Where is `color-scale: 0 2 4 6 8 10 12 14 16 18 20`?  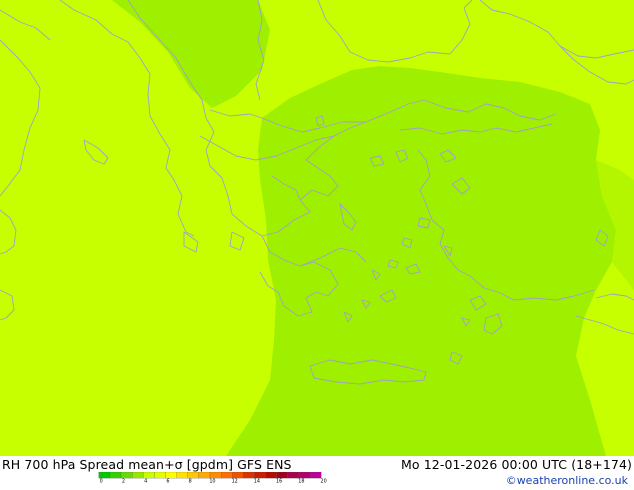
color-scale: 0 2 4 6 8 10 12 14 16 18 20 is located at coordinates (212, 477).